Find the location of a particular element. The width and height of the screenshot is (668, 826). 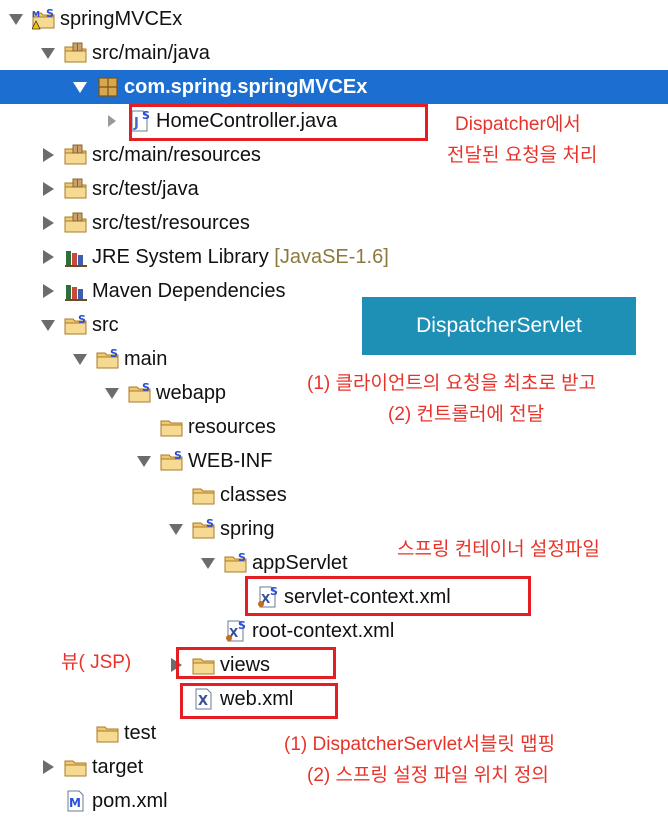

tree-item-label: WEB-INF is located at coordinates (230, 461).